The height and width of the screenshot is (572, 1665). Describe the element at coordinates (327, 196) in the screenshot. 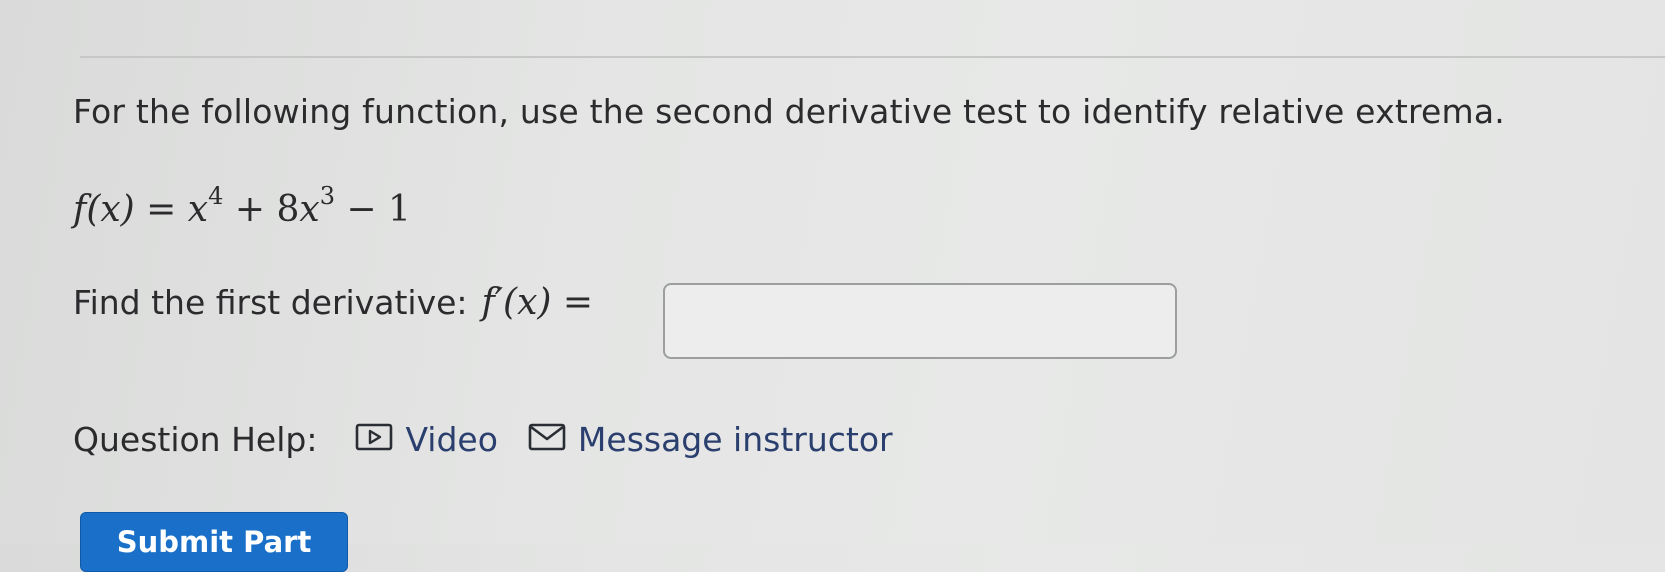

I see `term2-exponent: 3` at that location.